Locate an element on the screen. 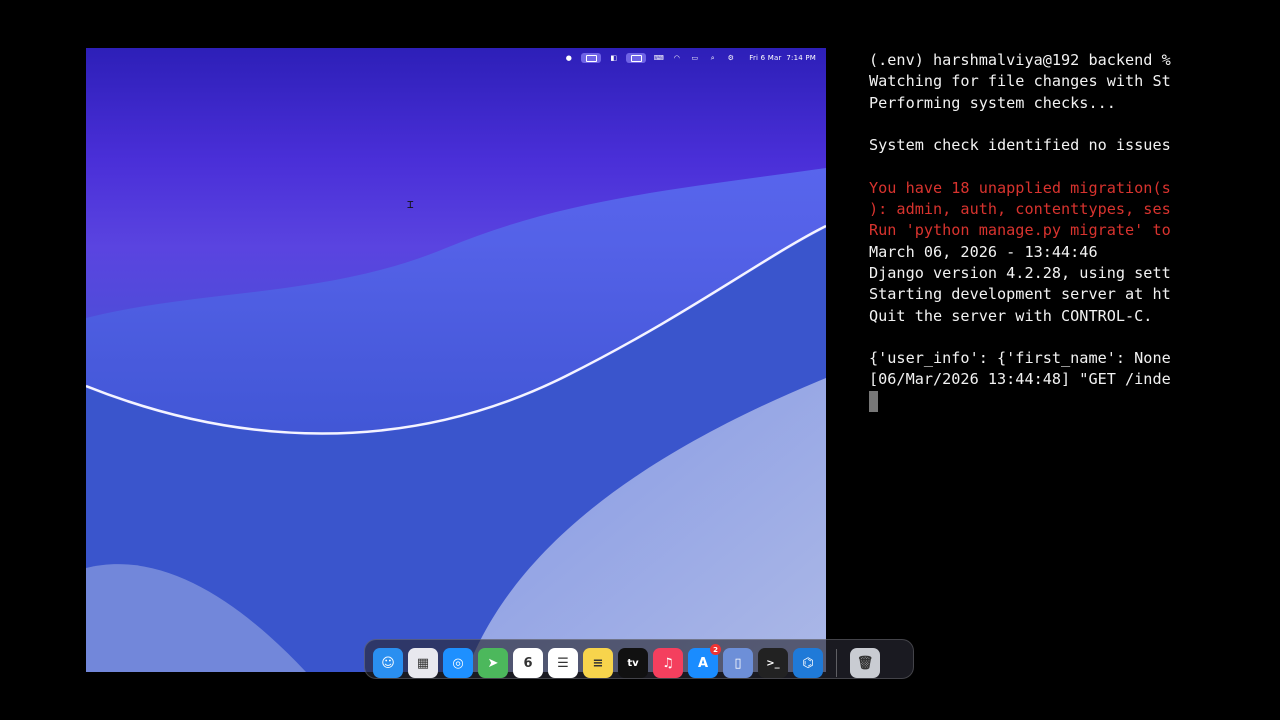 The width and height of the screenshot is (1280, 720). app-store-icon: A is located at coordinates (703, 663).